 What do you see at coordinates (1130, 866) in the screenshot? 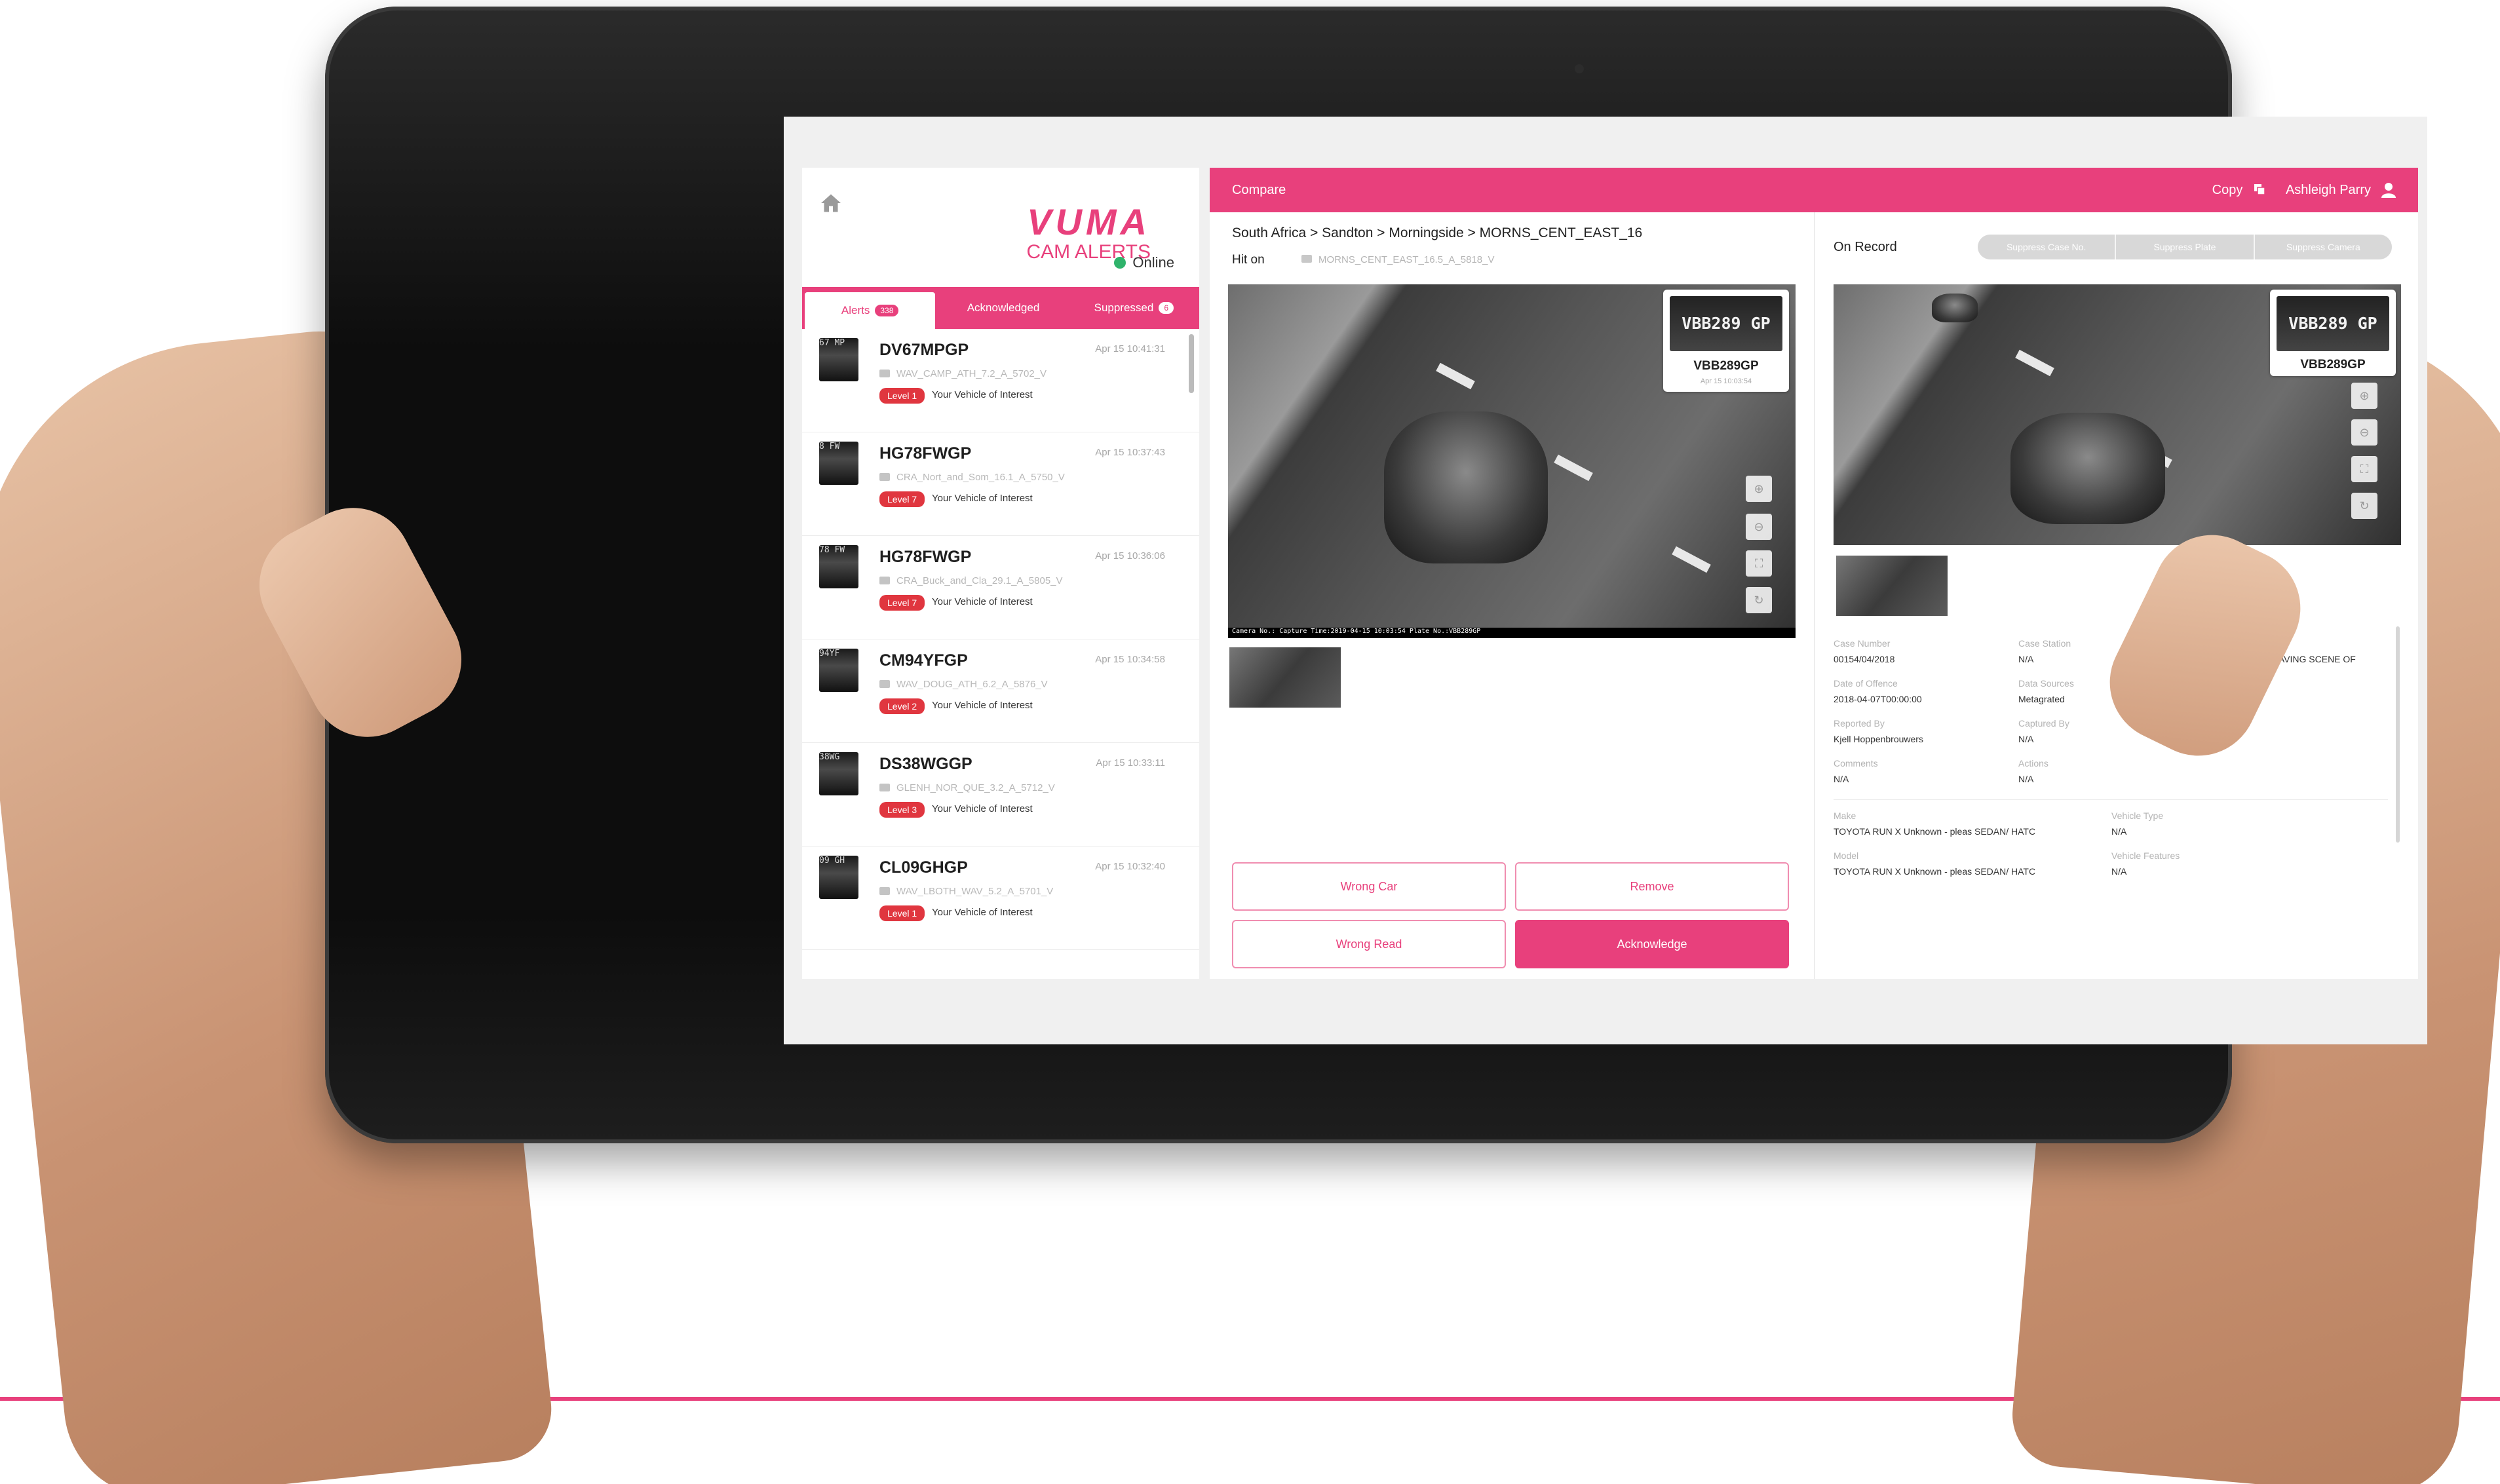
I see `alert-time: Apr 15 10:32:40` at bounding box center [1130, 866].